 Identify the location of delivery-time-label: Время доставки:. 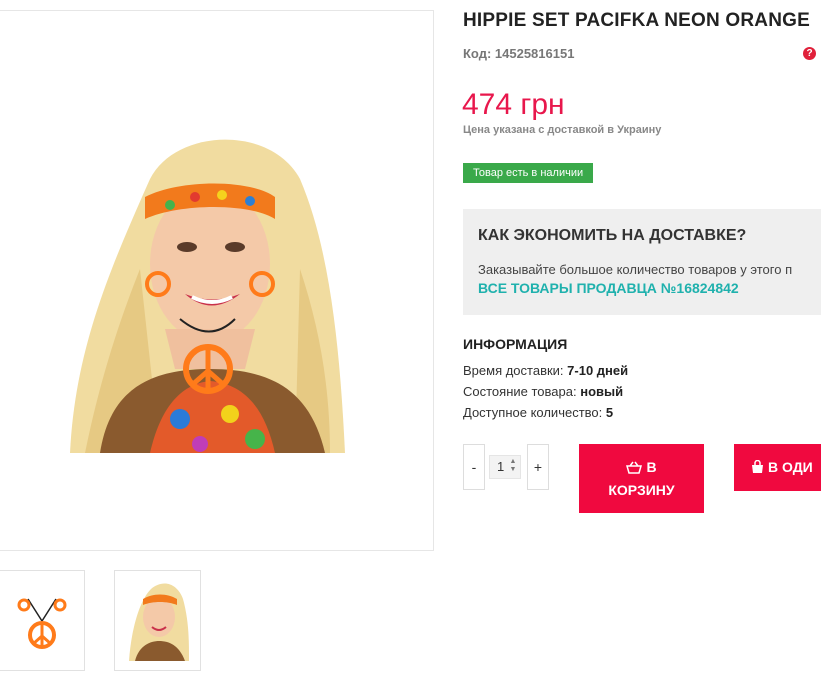
(513, 370).